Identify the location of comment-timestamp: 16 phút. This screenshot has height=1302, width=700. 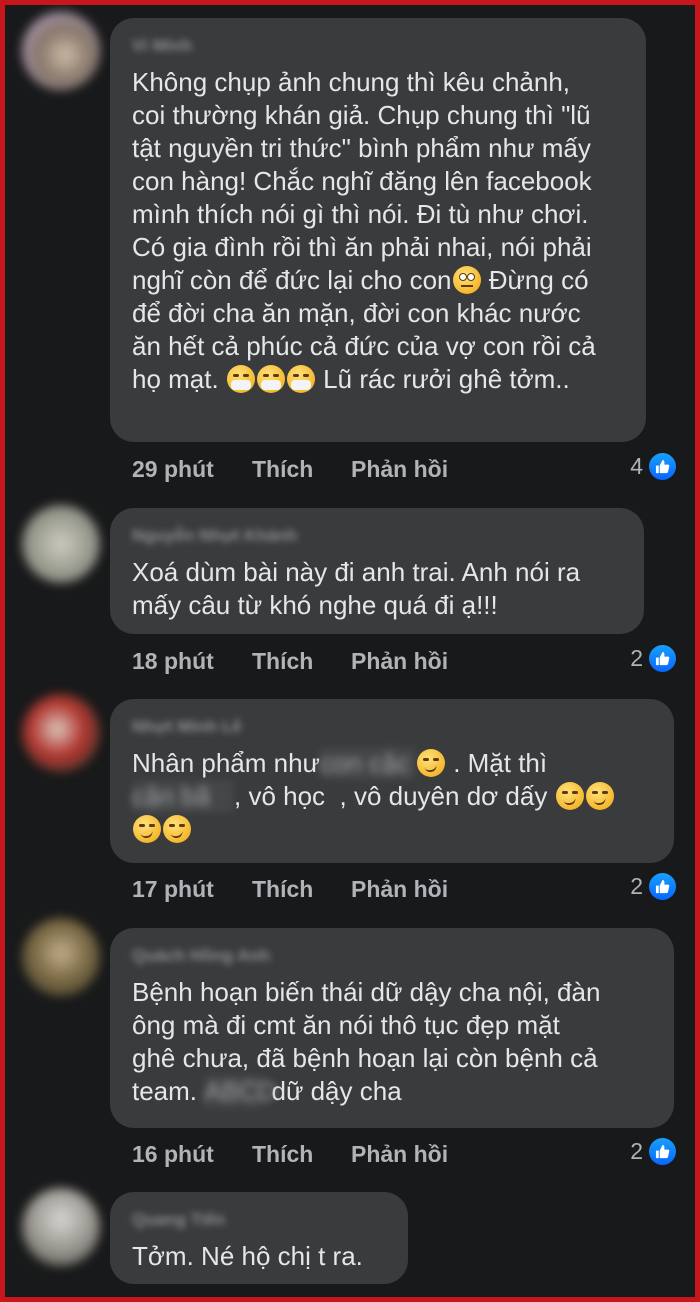
(173, 1154).